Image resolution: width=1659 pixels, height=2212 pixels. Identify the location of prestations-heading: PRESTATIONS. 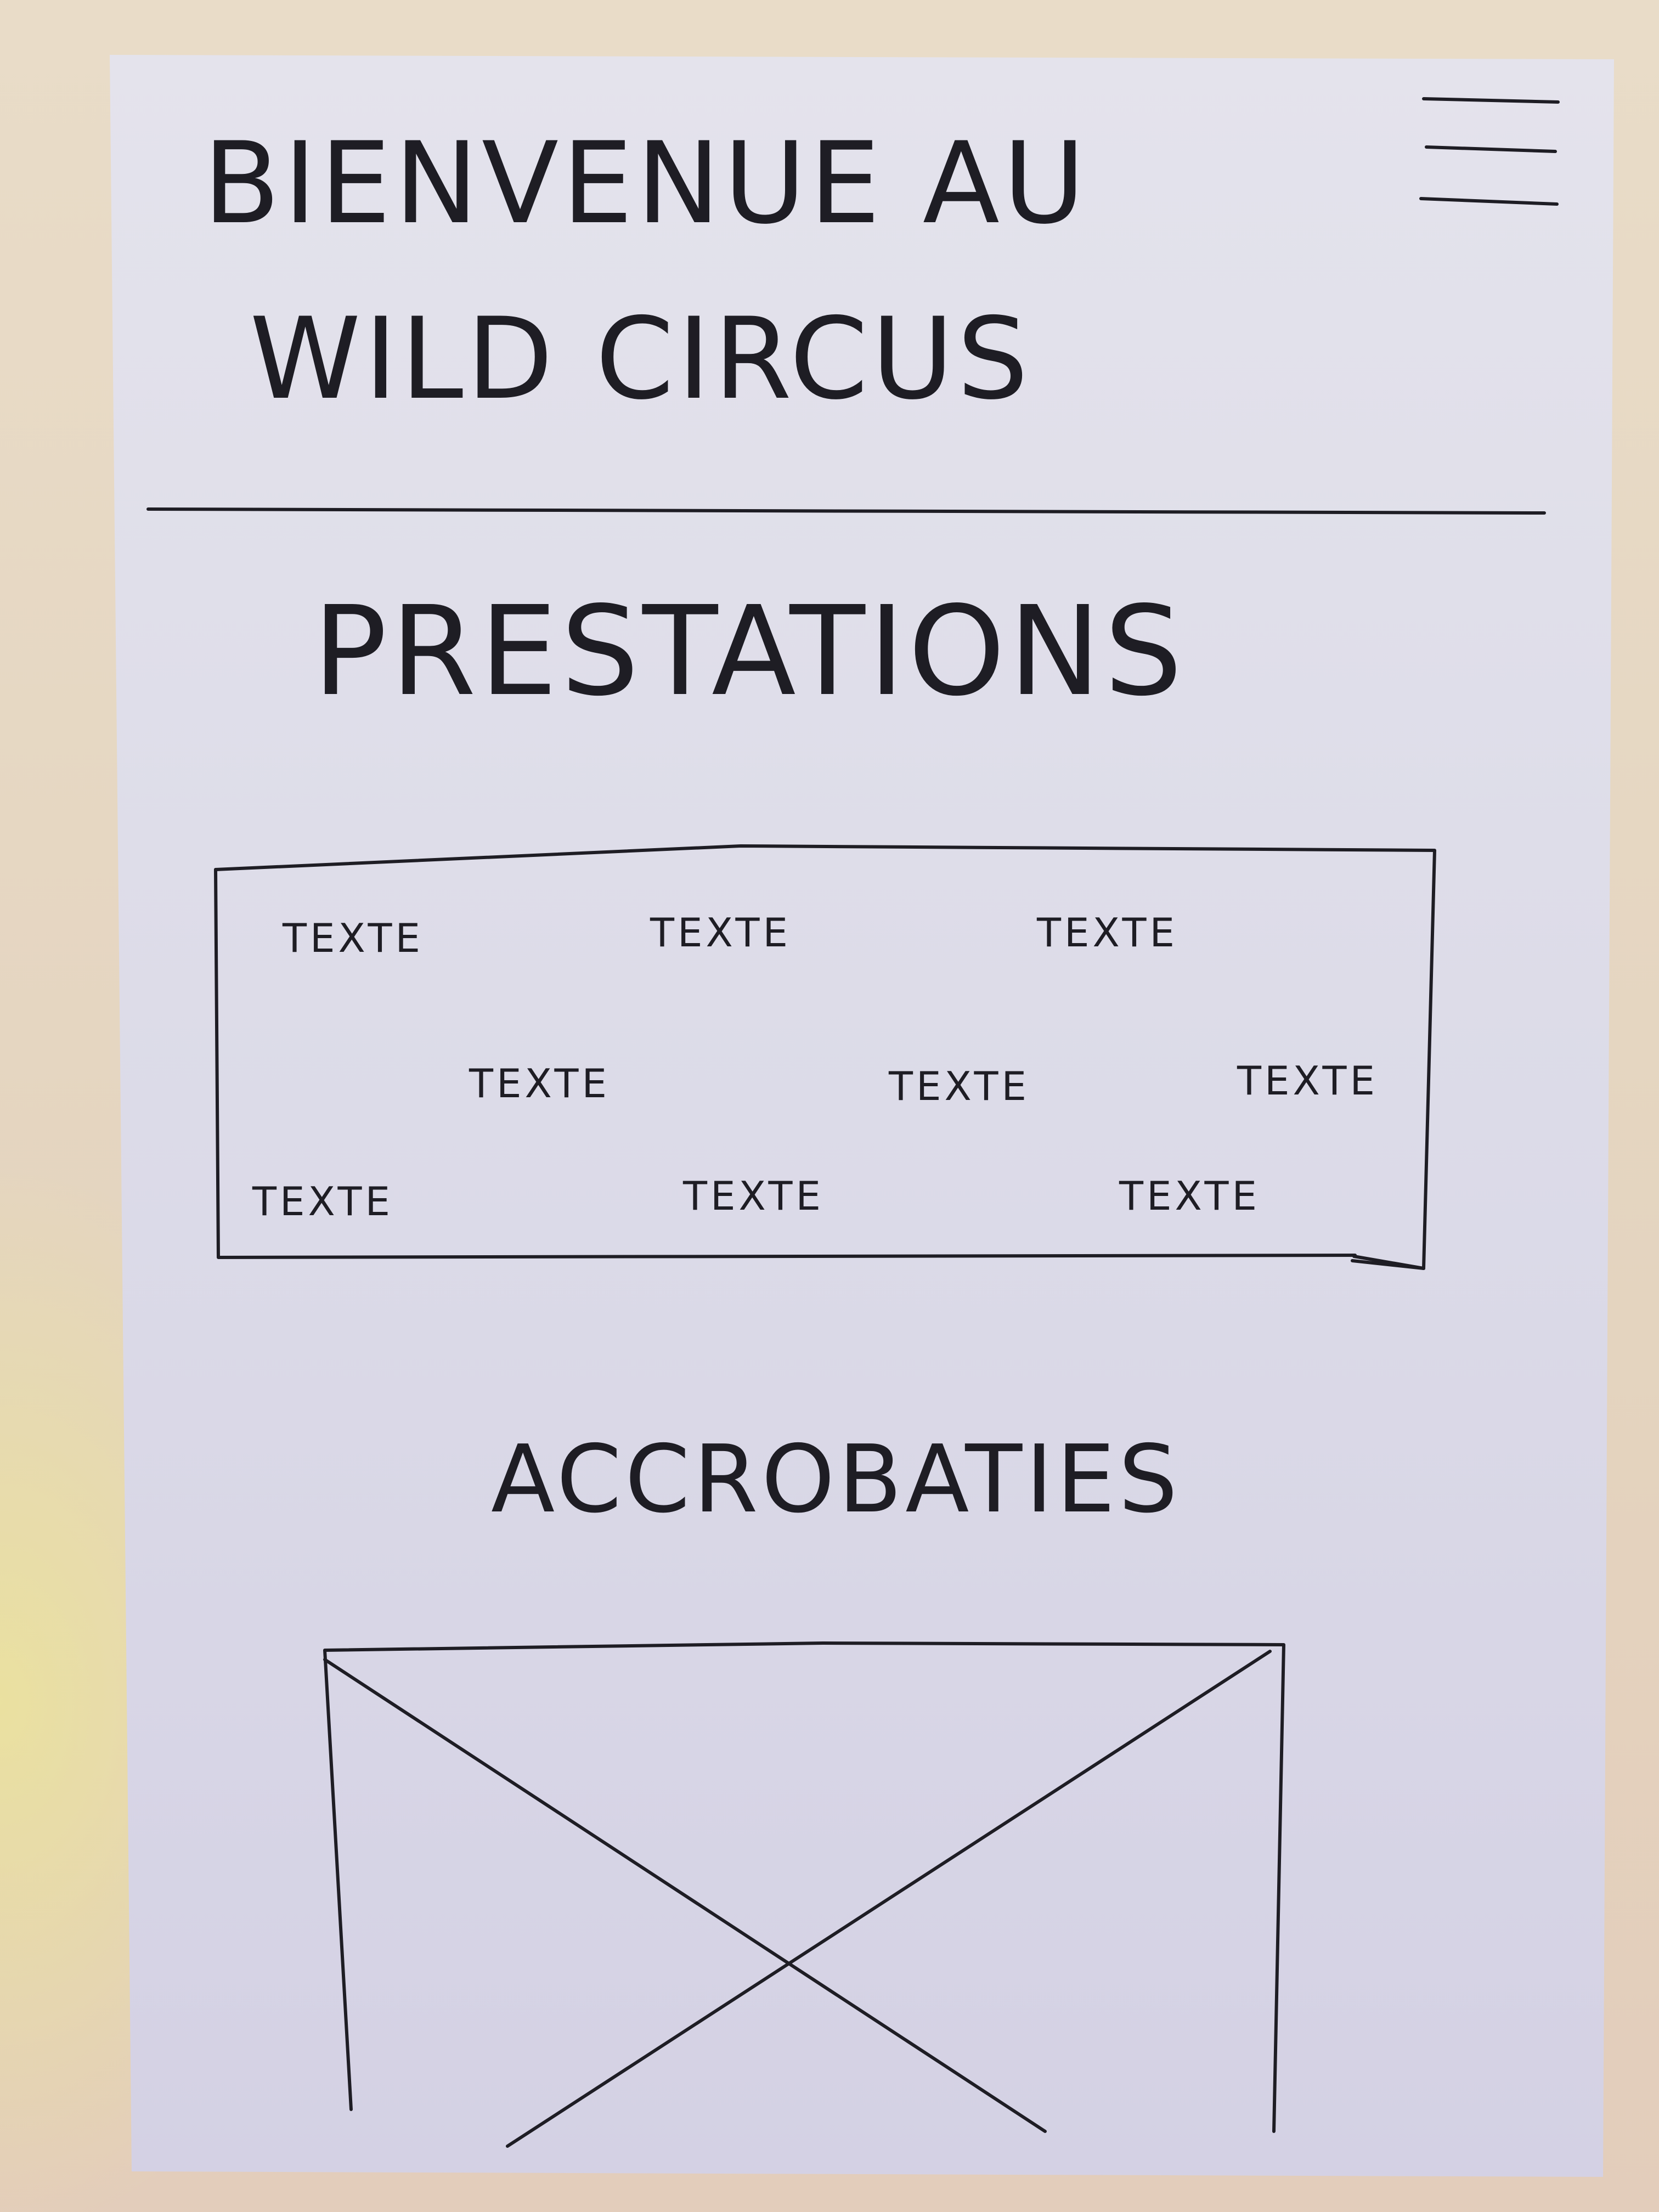
(749, 652).